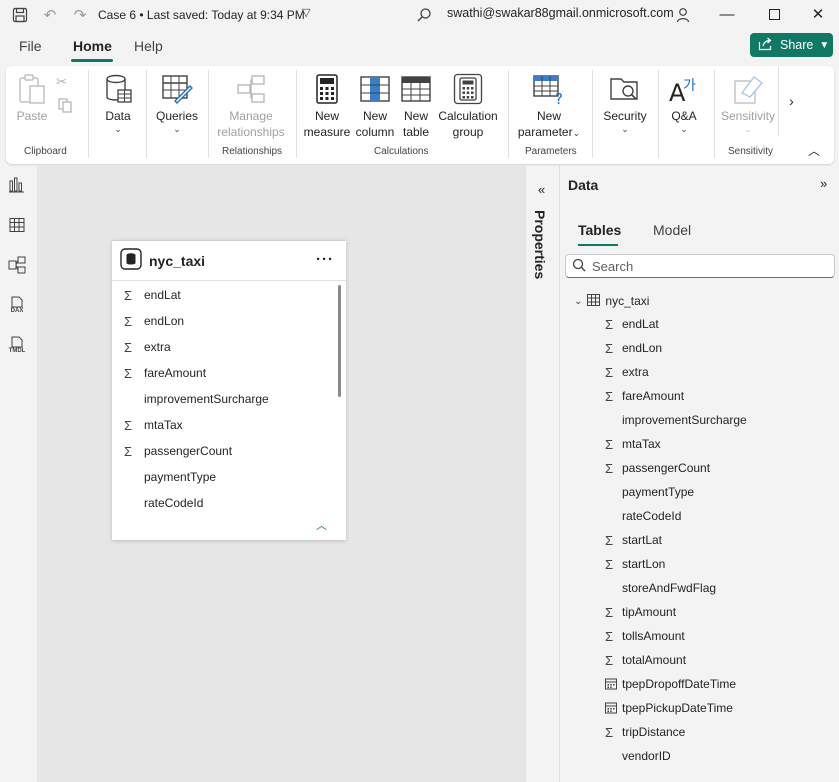 Image resolution: width=839 pixels, height=782 pixels. What do you see at coordinates (339, 341) in the screenshot?
I see `card-scrollbar` at bounding box center [339, 341].